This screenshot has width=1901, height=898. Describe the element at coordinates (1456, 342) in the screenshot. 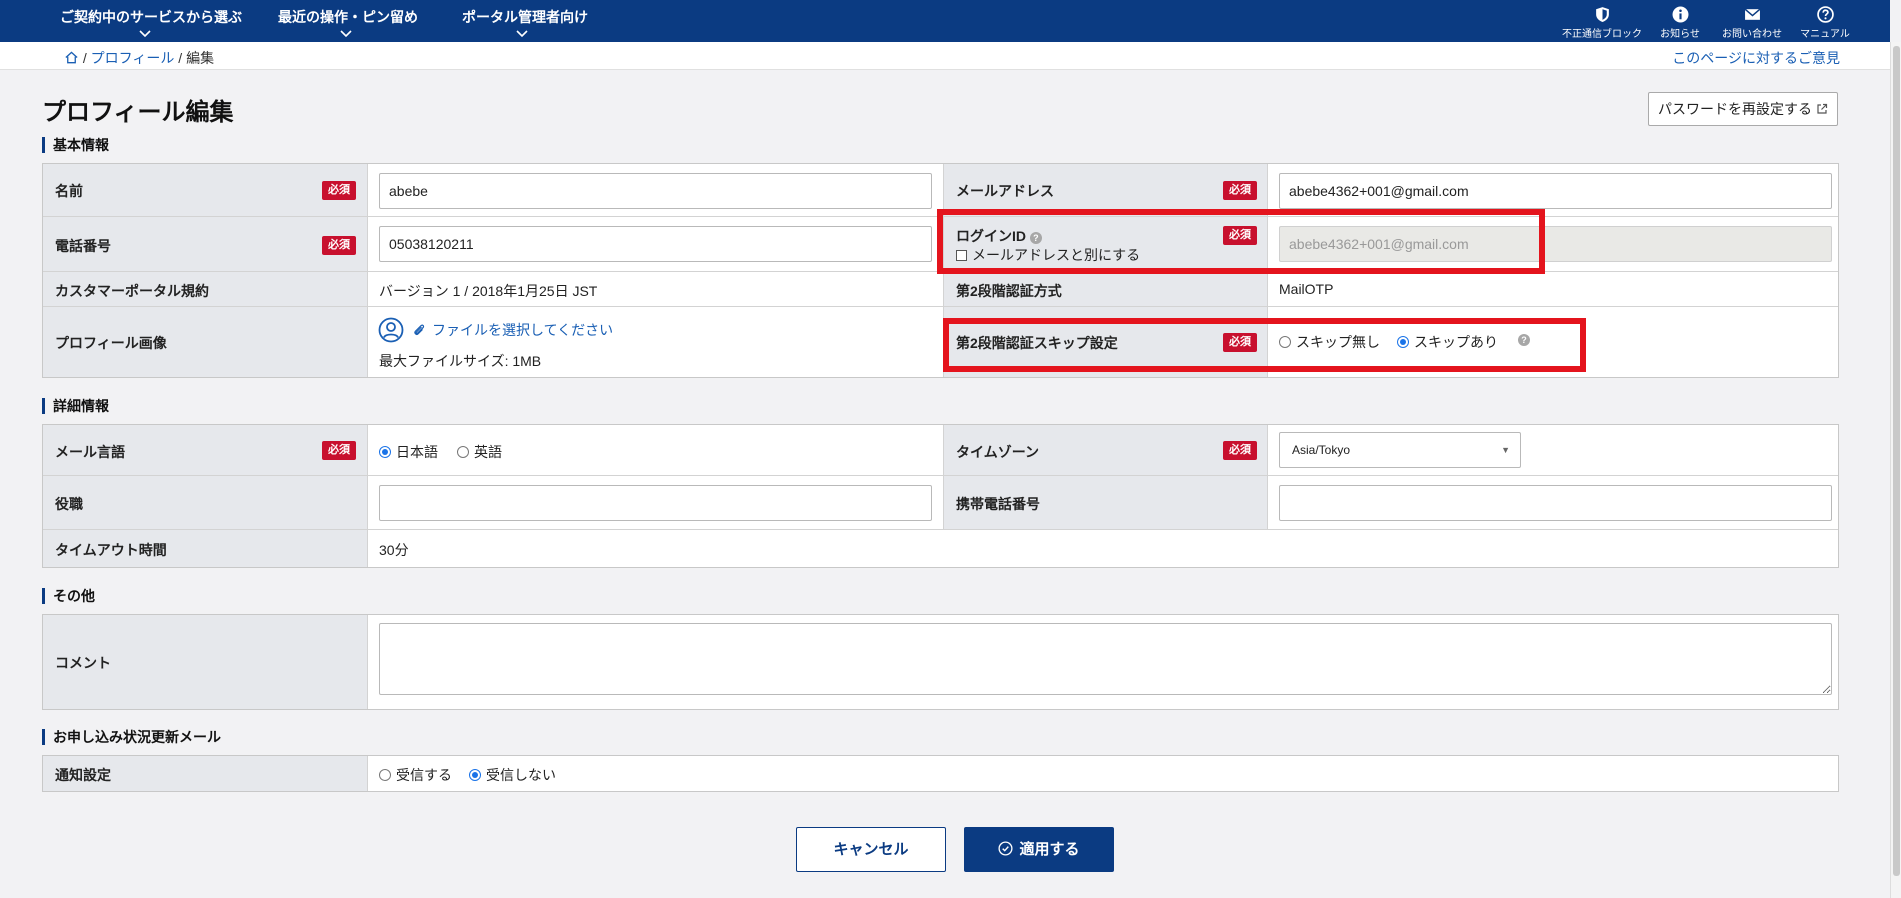

I see `skip-option-skip-label: スキップあり` at that location.